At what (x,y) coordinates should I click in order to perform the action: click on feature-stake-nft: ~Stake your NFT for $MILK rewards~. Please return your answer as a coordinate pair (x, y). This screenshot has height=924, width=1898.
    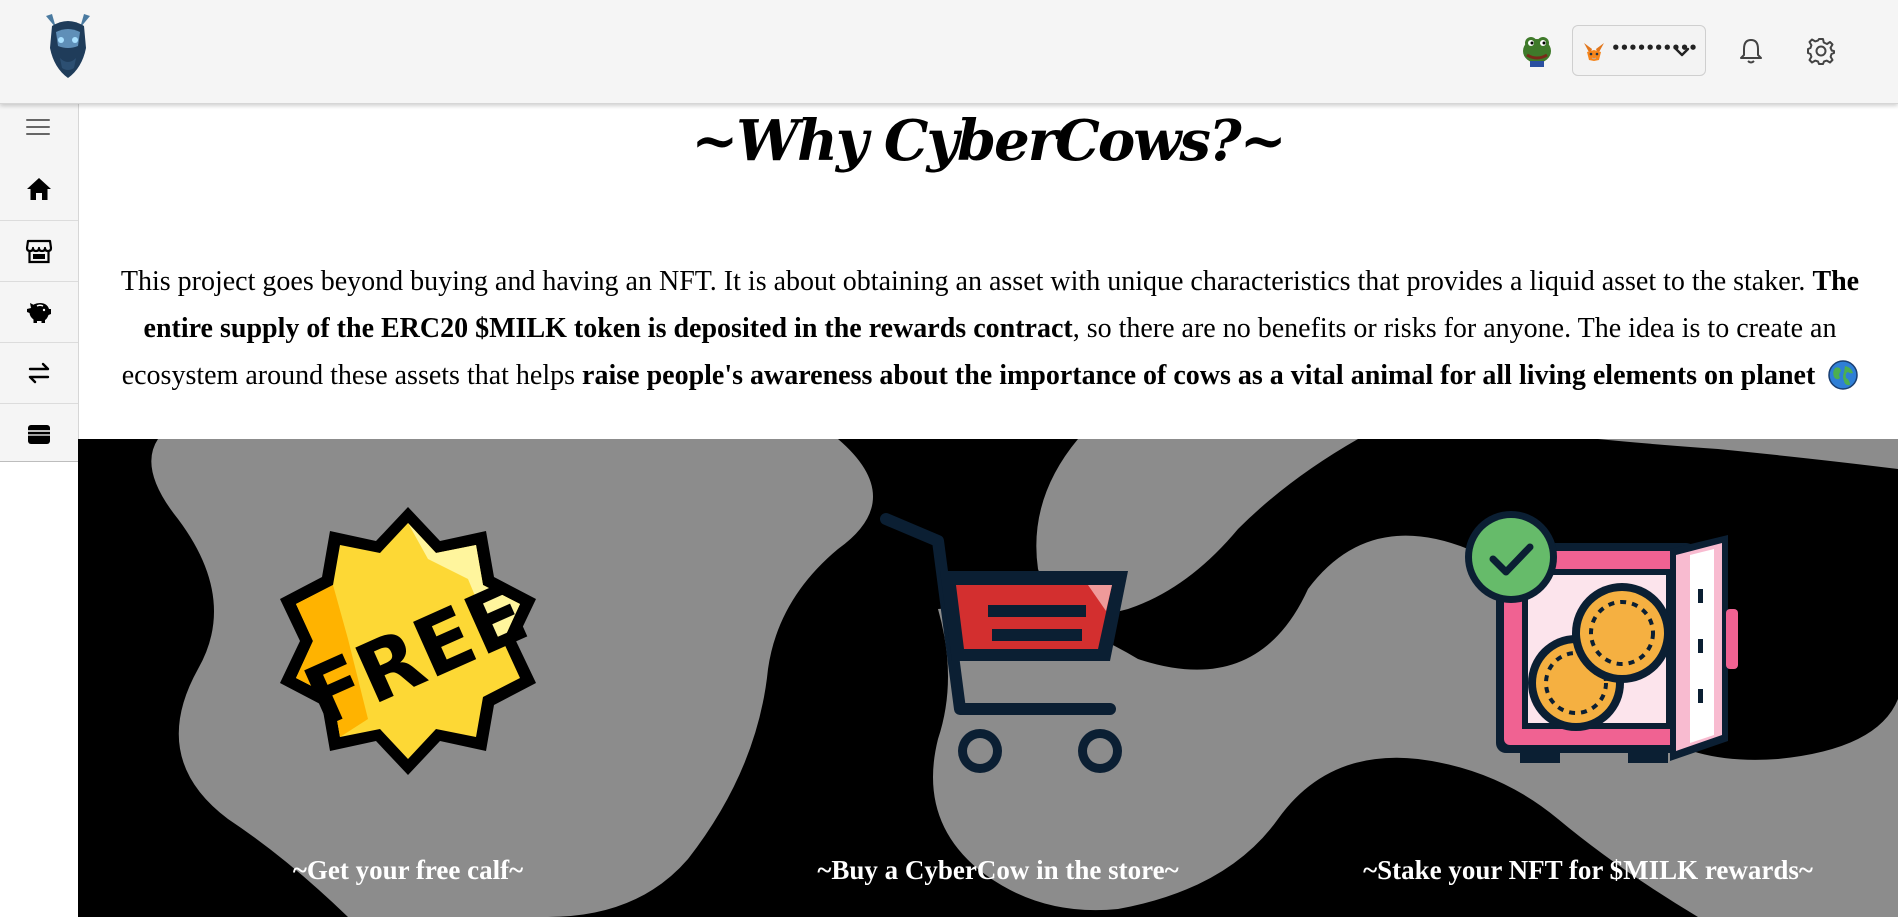
    Looking at the image, I should click on (1588, 698).